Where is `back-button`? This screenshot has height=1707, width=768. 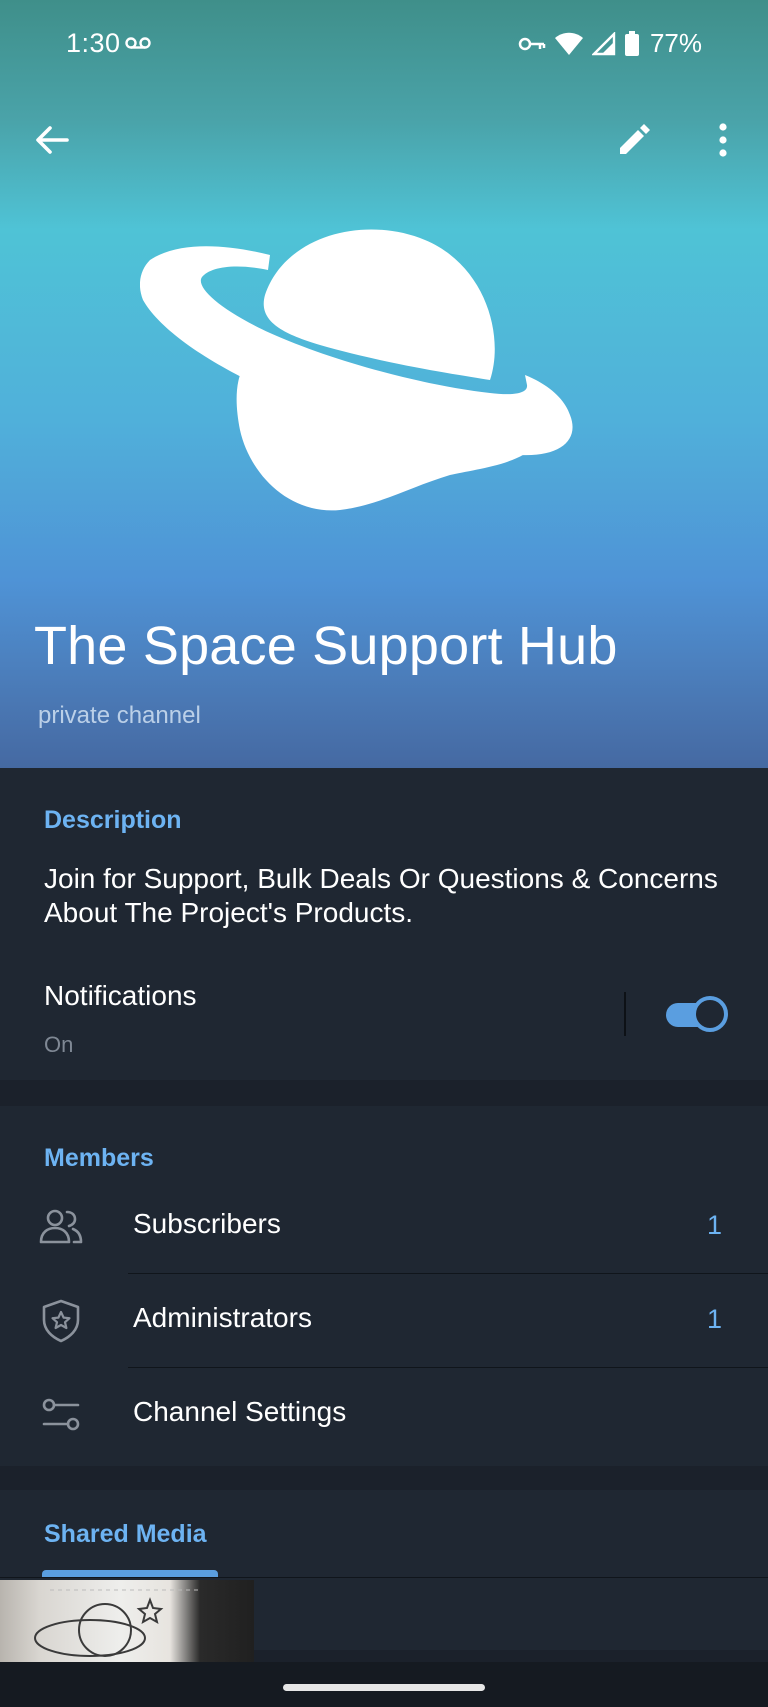
back-button is located at coordinates (52, 140).